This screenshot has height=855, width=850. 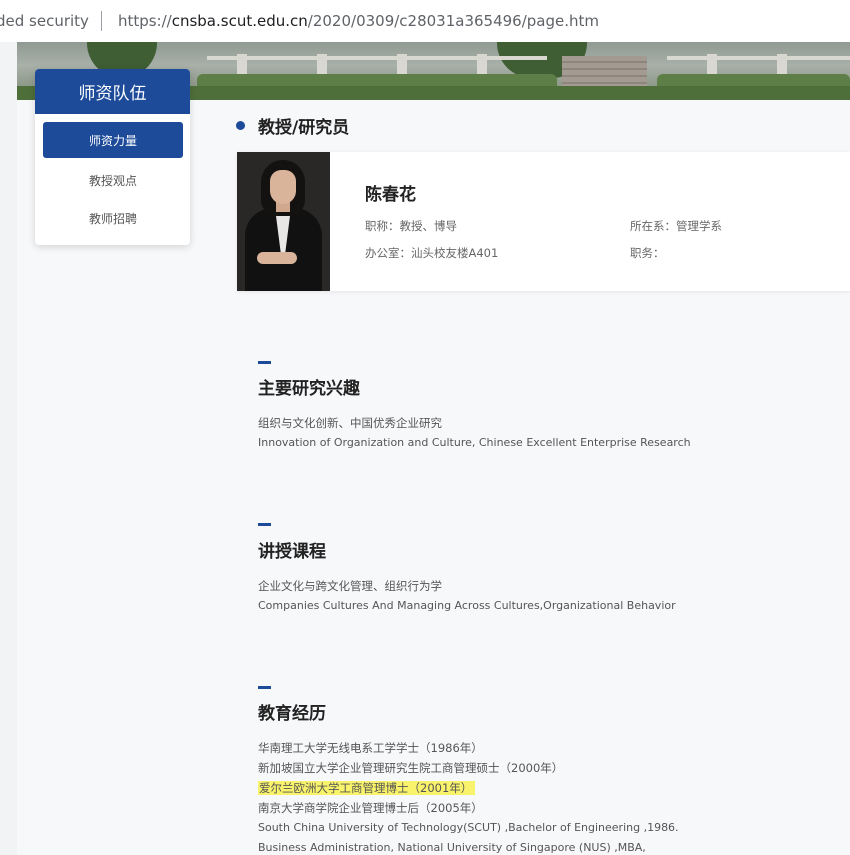 What do you see at coordinates (411, 768) in the screenshot?
I see `education-item: 新加坡国立大学企业管理研究生院工商管理硕士（2000年）` at bounding box center [411, 768].